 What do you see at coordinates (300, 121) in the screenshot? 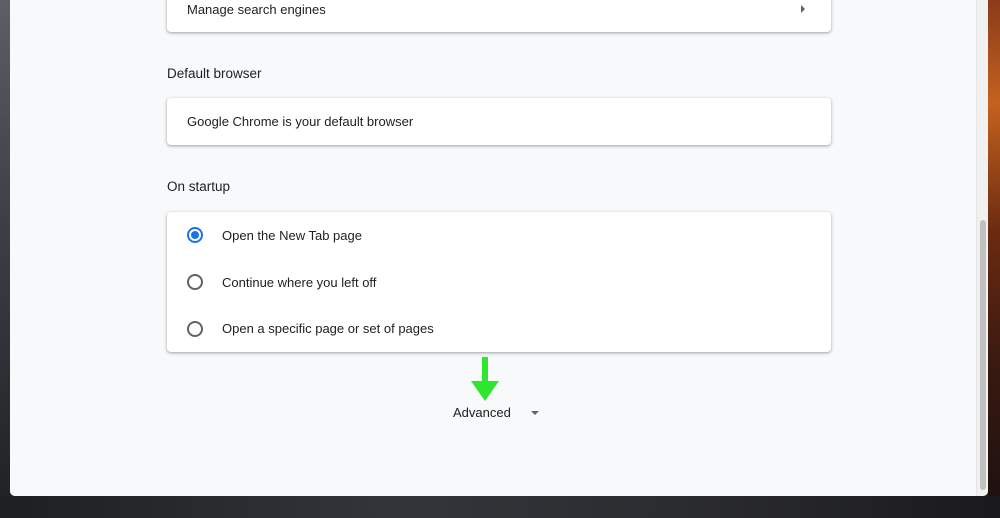
I see `default-browser-status: Google Chrome is your default browser` at bounding box center [300, 121].